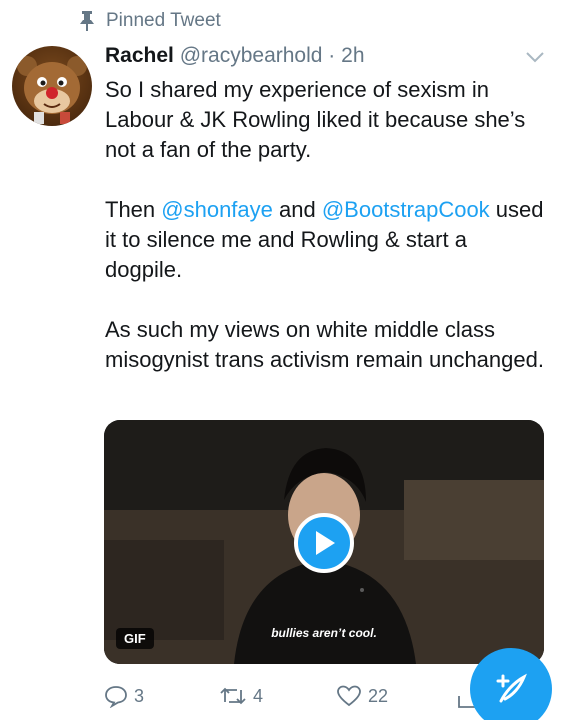 This screenshot has height=720, width=568. I want to click on mention-link: @BootstrapCook, so click(406, 209).